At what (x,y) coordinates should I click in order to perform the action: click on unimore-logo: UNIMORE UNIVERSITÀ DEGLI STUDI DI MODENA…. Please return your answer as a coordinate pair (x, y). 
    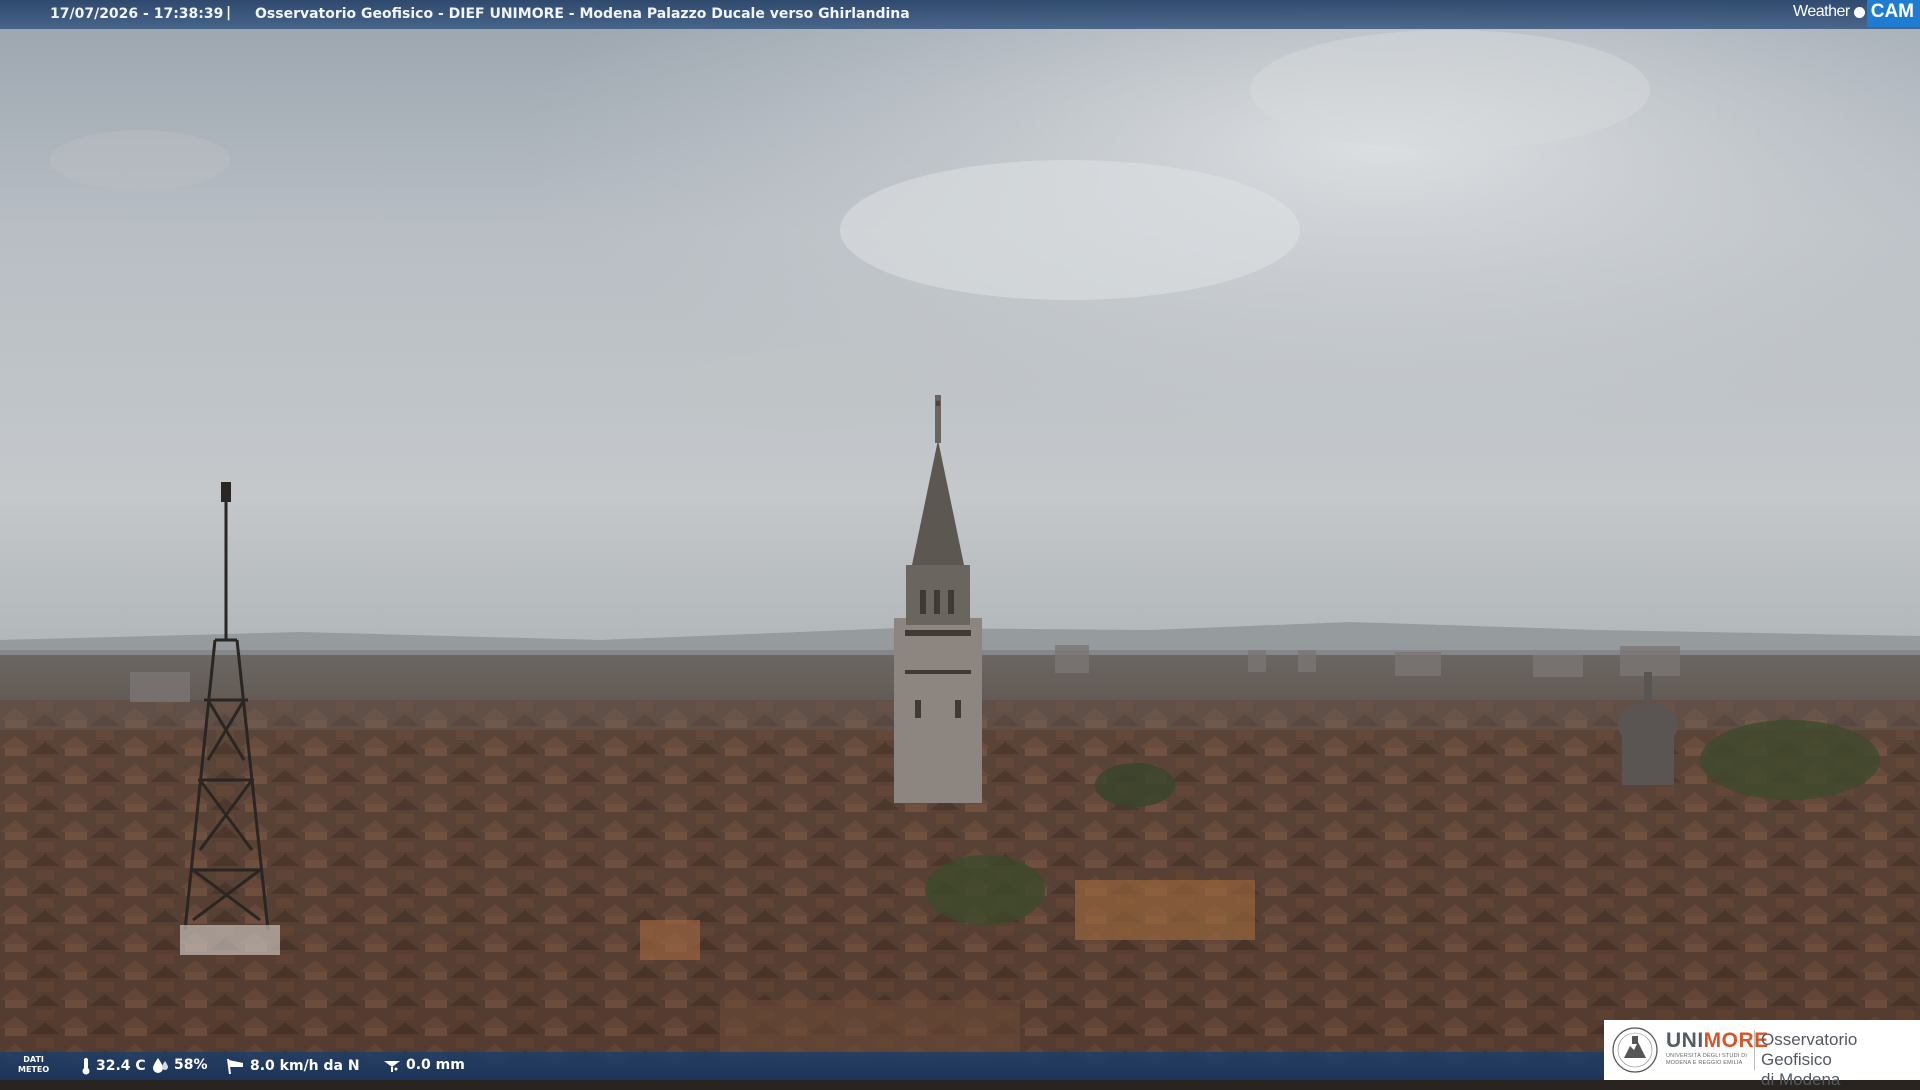
    Looking at the image, I should click on (1762, 1054).